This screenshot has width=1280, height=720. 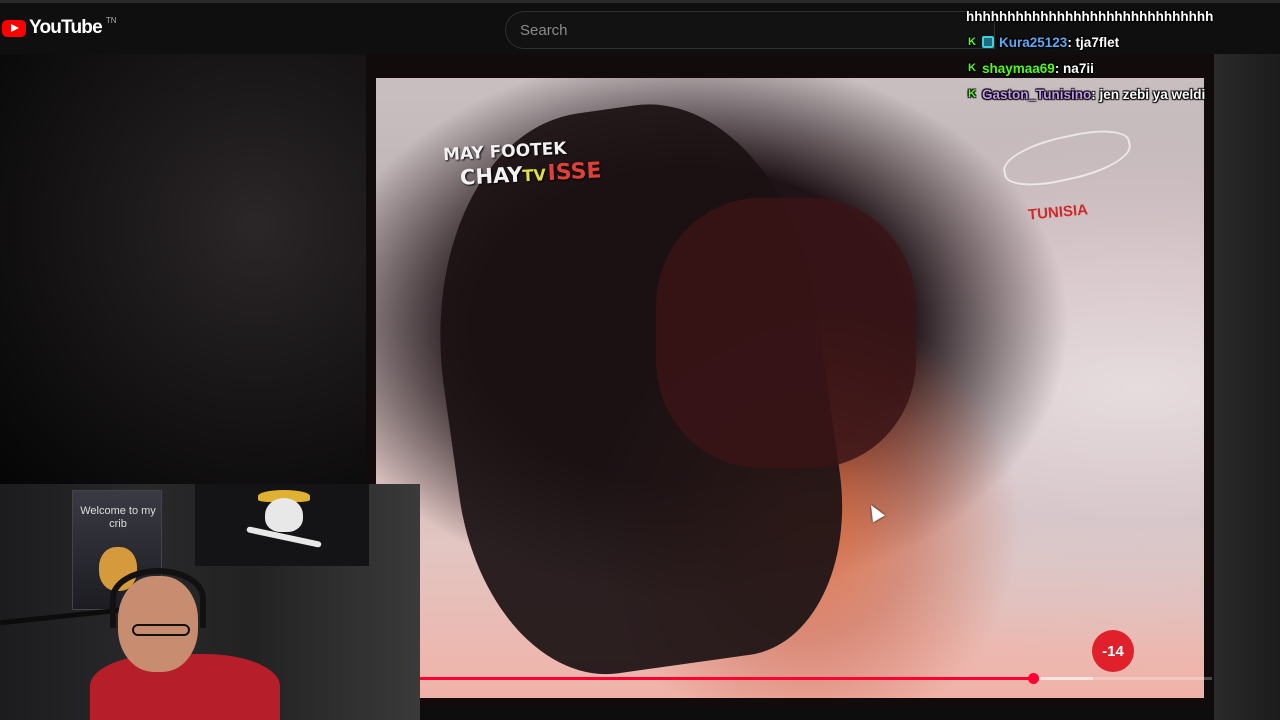 I want to click on search-placeholder: Search, so click(x=544, y=30).